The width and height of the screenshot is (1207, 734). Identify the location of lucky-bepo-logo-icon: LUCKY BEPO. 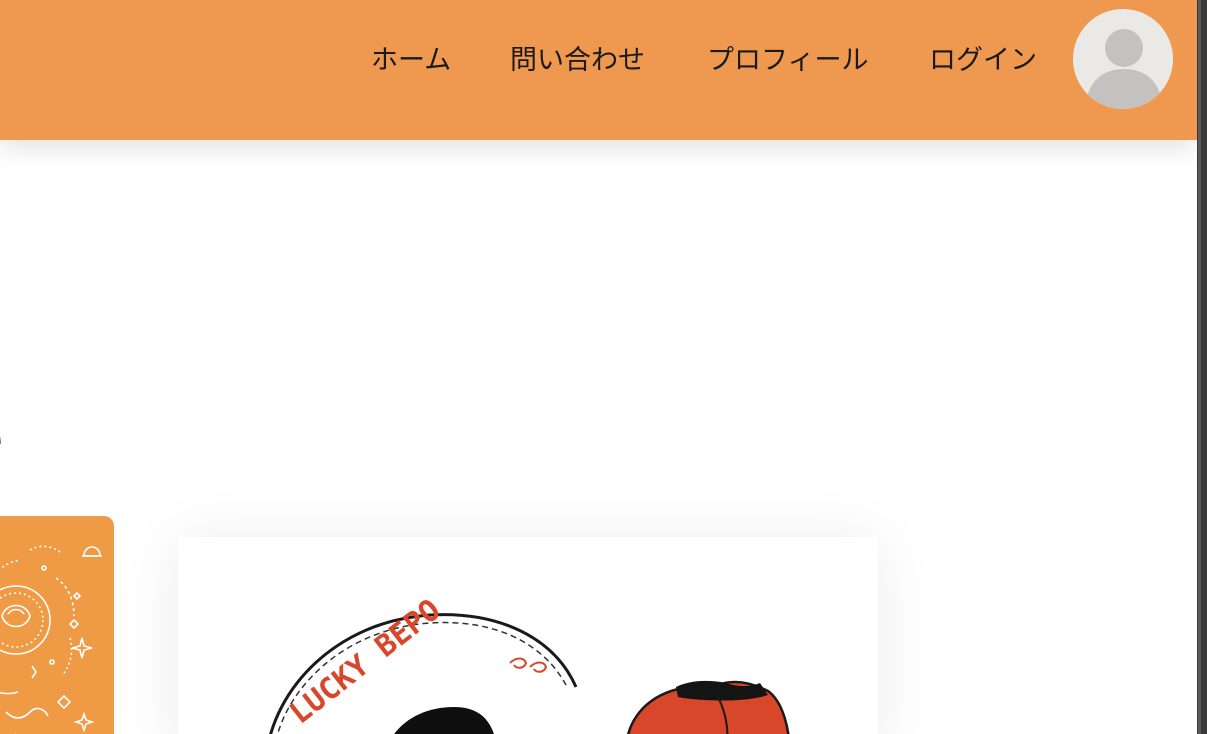
(529, 663).